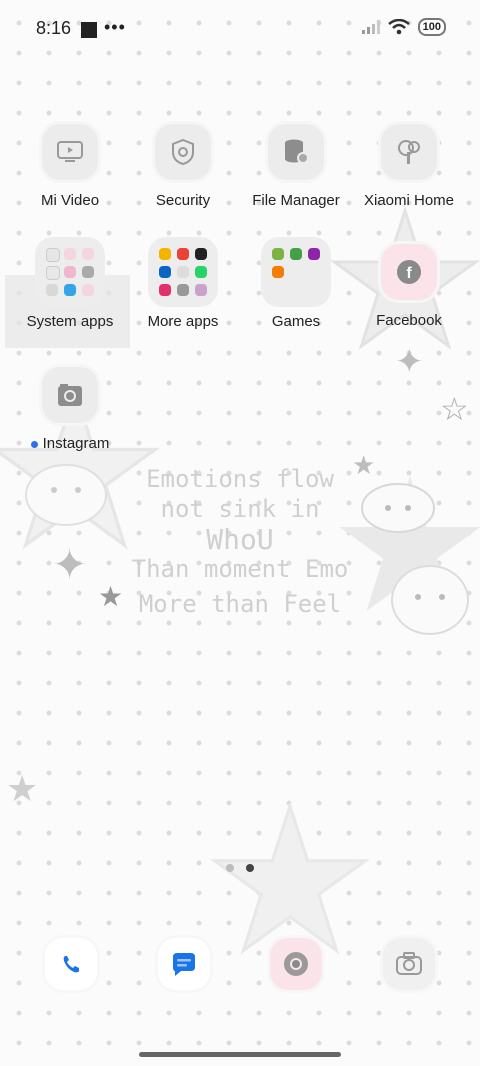 The width and height of the screenshot is (480, 1066). I want to click on folder-label-more-apps: More apps, so click(183, 321).